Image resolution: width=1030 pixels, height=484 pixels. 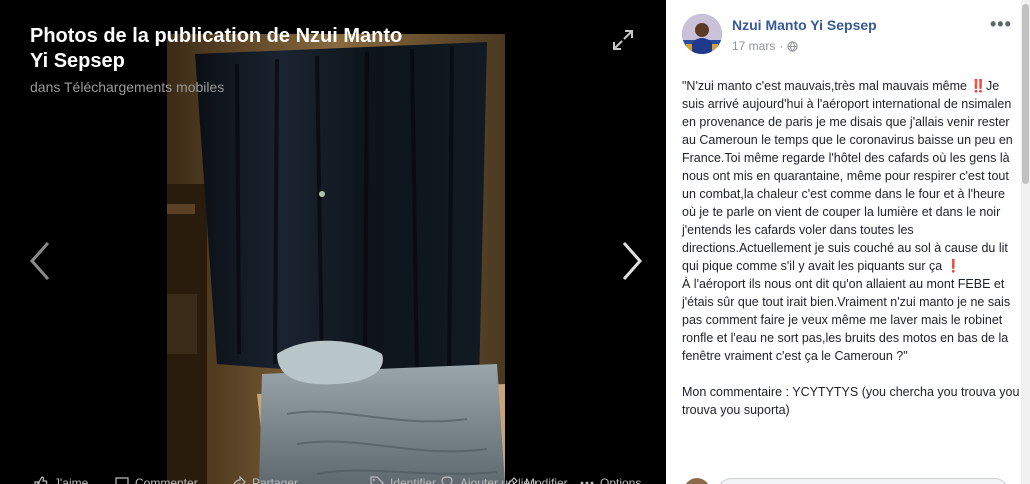 I want to click on panel-scrollbar, so click(x=1025, y=242).